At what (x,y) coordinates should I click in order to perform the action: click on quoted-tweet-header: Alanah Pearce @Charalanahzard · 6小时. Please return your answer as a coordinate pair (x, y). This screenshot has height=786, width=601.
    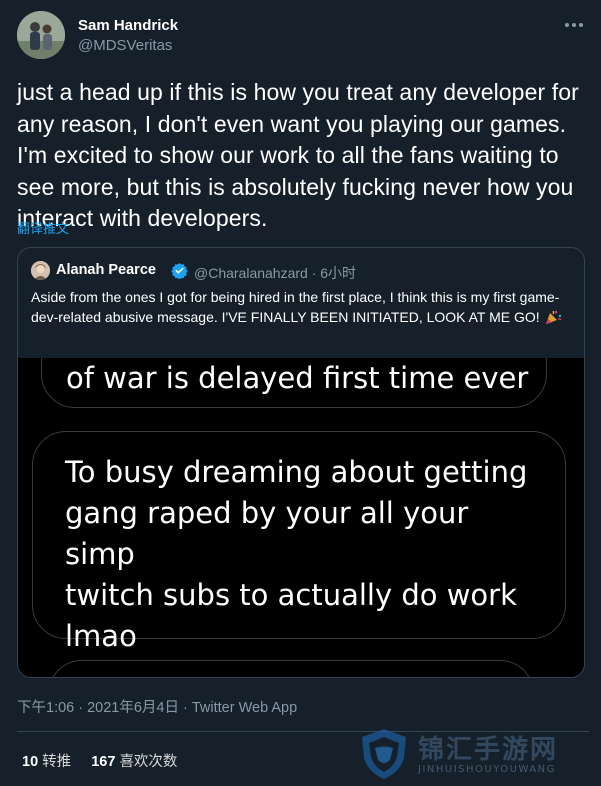
    Looking at the image, I should click on (301, 270).